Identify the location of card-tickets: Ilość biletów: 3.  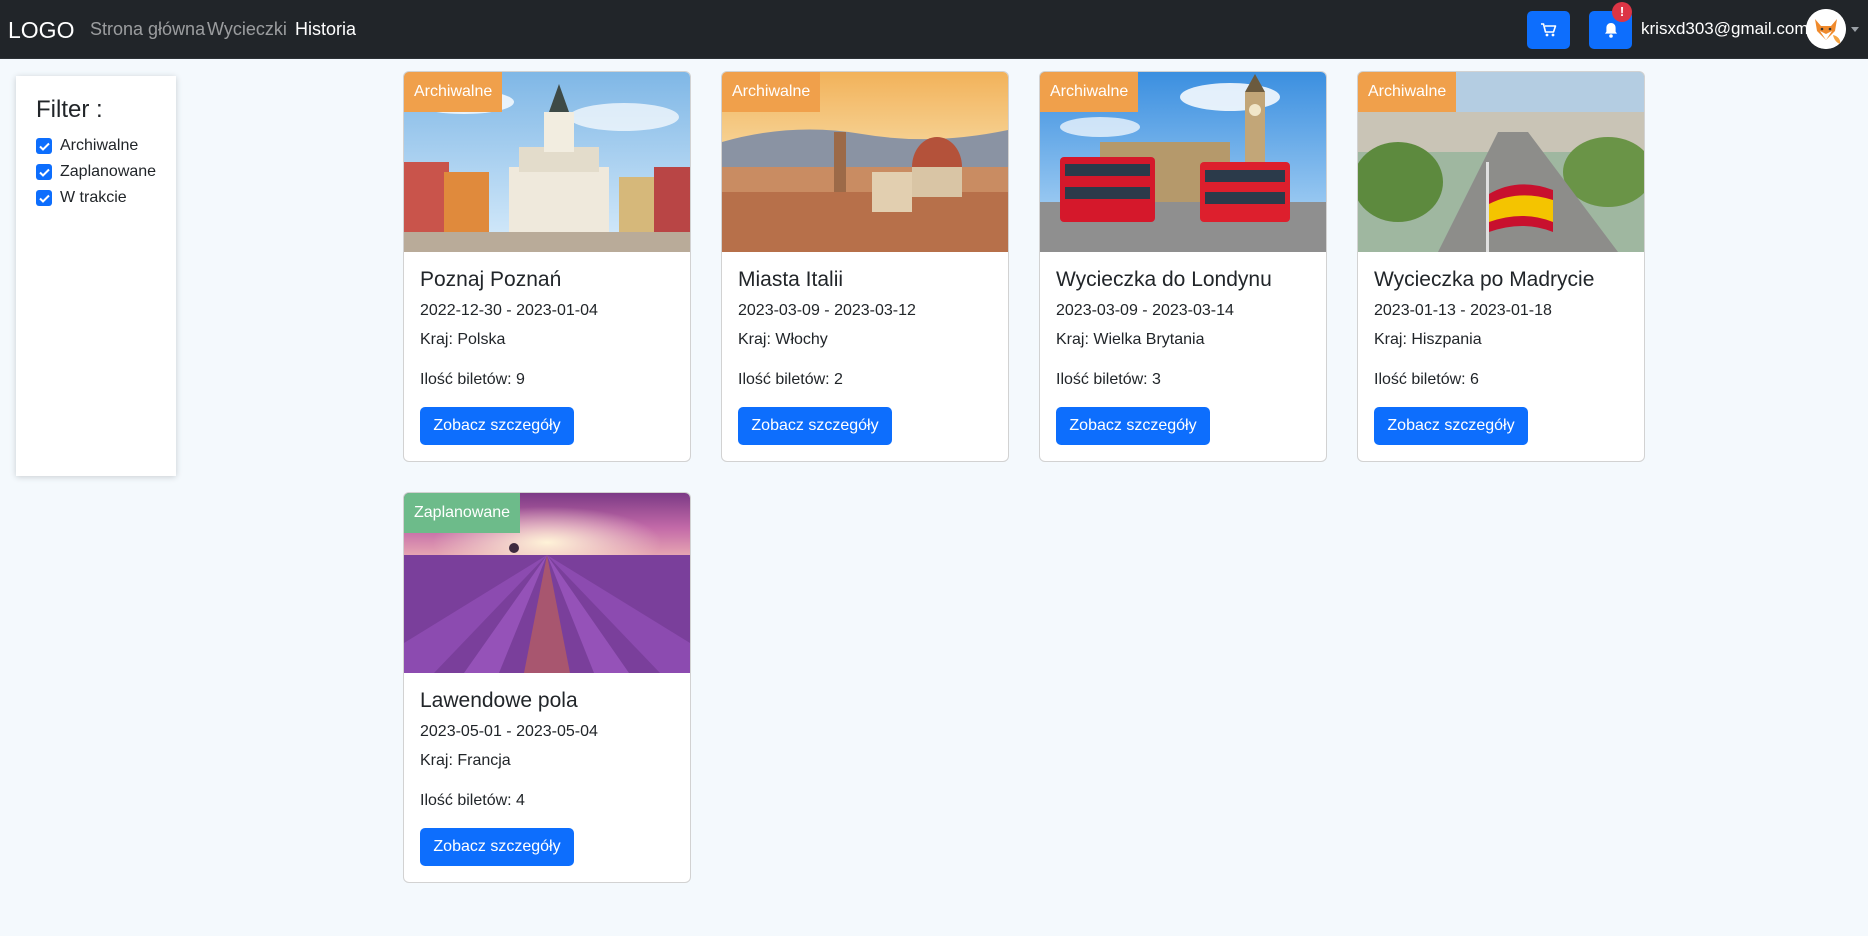
(1108, 379).